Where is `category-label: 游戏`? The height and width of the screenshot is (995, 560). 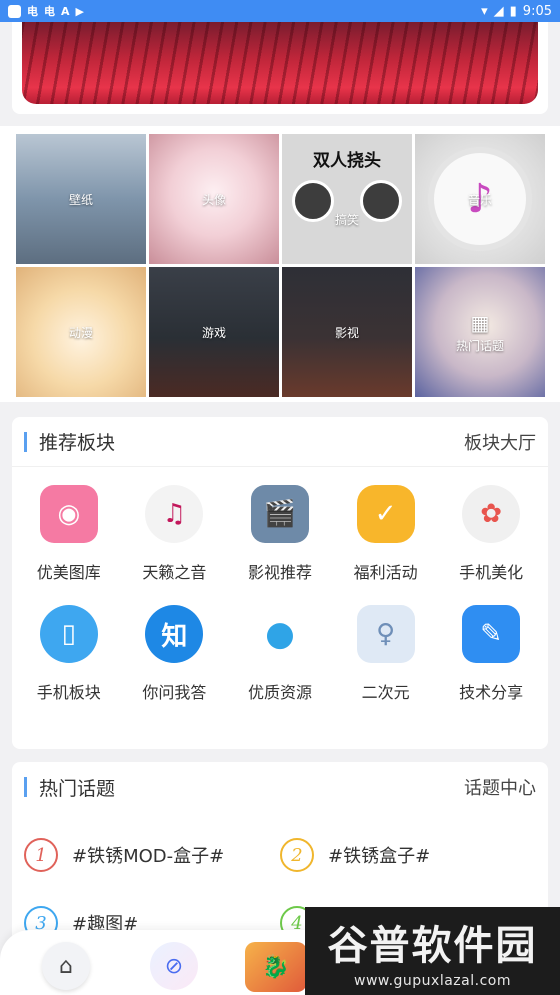 category-label: 游戏 is located at coordinates (213, 332).